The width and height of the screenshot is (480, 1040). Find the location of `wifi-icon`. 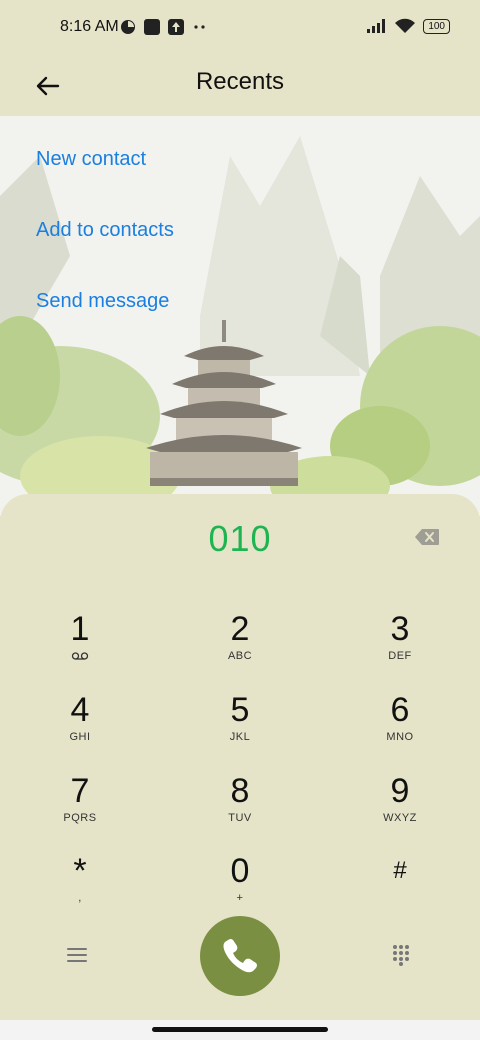

wifi-icon is located at coordinates (405, 25).